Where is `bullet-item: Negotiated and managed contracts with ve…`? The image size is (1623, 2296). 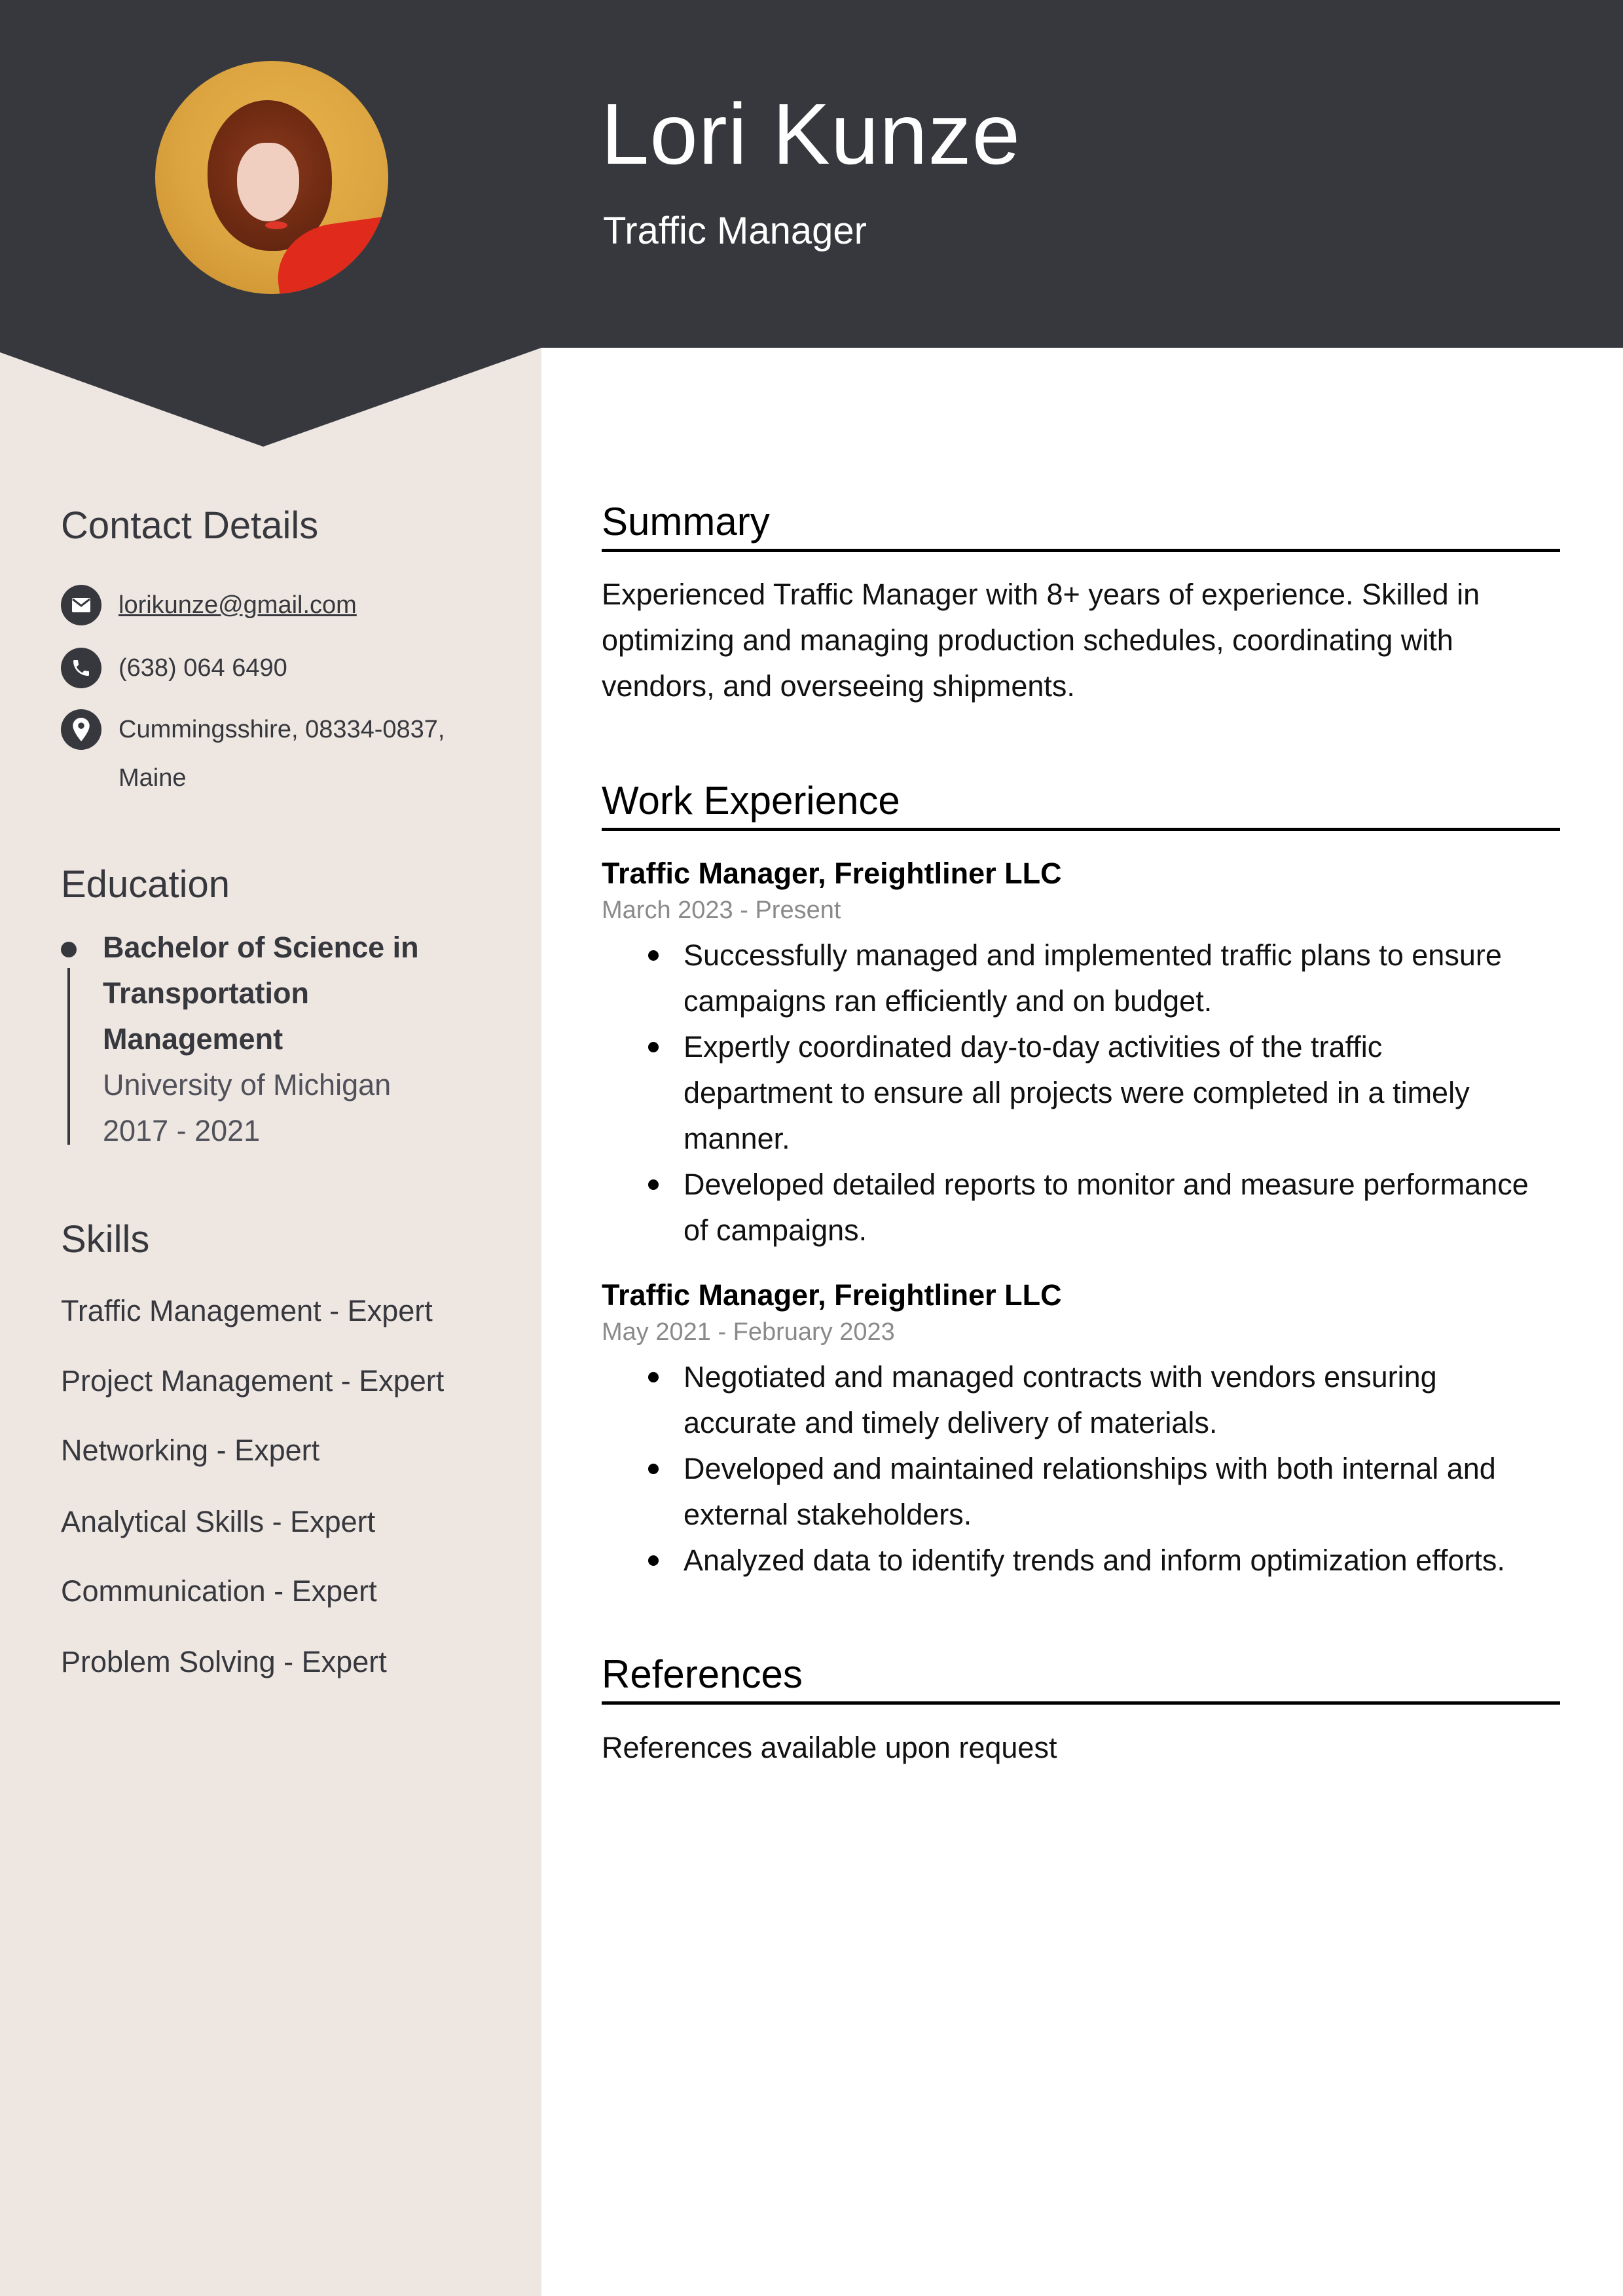
bullet-item: Negotiated and managed contracts with ve… is located at coordinates (1081, 1400).